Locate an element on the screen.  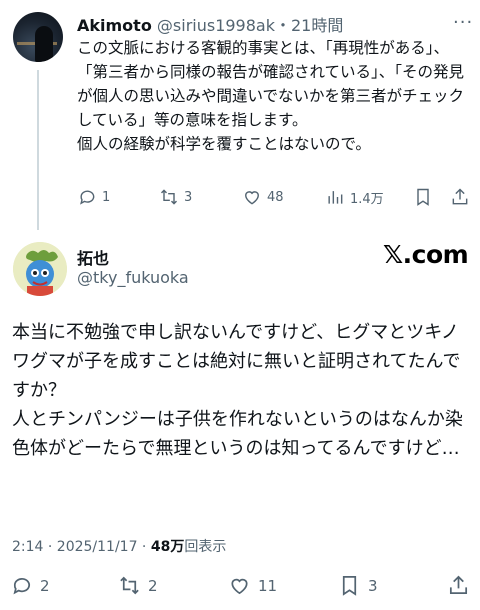
like-count: 48 is located at coordinates (275, 197).